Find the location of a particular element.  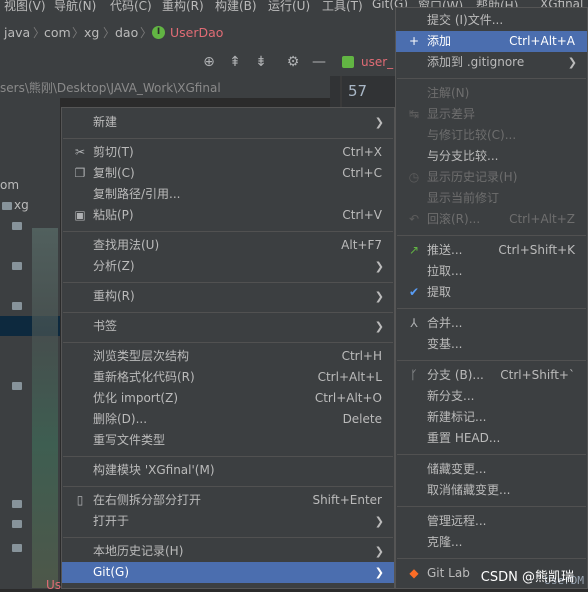

breadcrumb-dao: dao is located at coordinates (126, 32).